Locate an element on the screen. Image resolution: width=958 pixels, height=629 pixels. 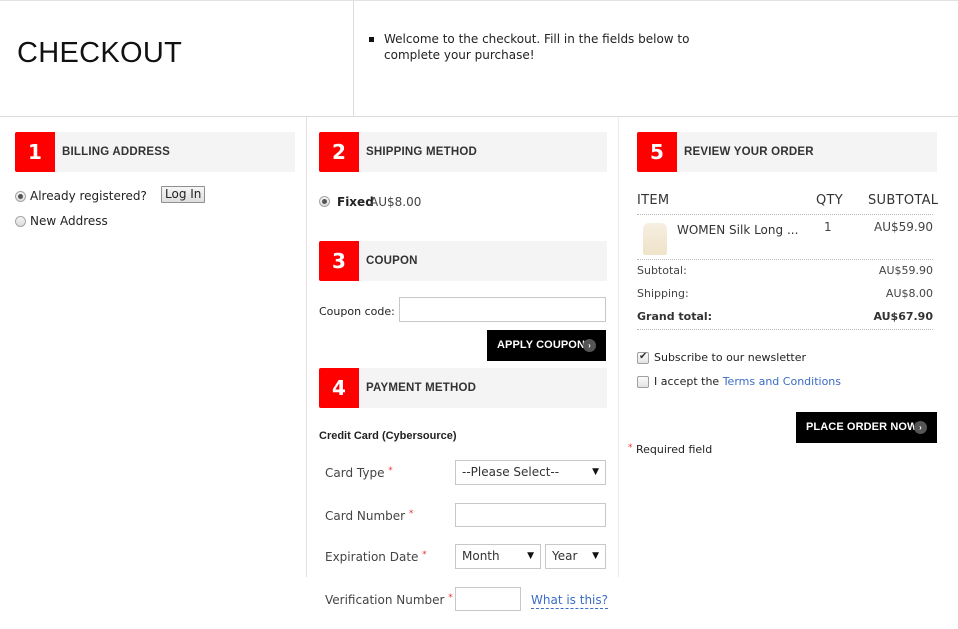
terms-prefix: I accept the is located at coordinates (687, 381).